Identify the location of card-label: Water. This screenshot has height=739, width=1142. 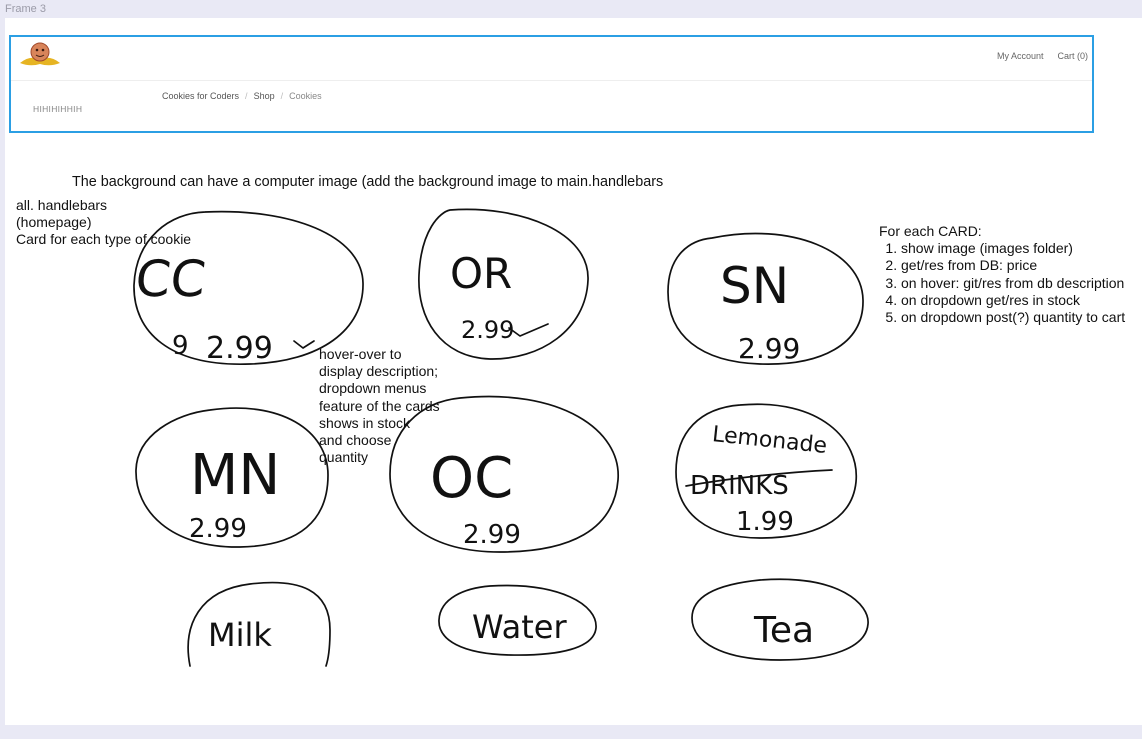
(519, 627).